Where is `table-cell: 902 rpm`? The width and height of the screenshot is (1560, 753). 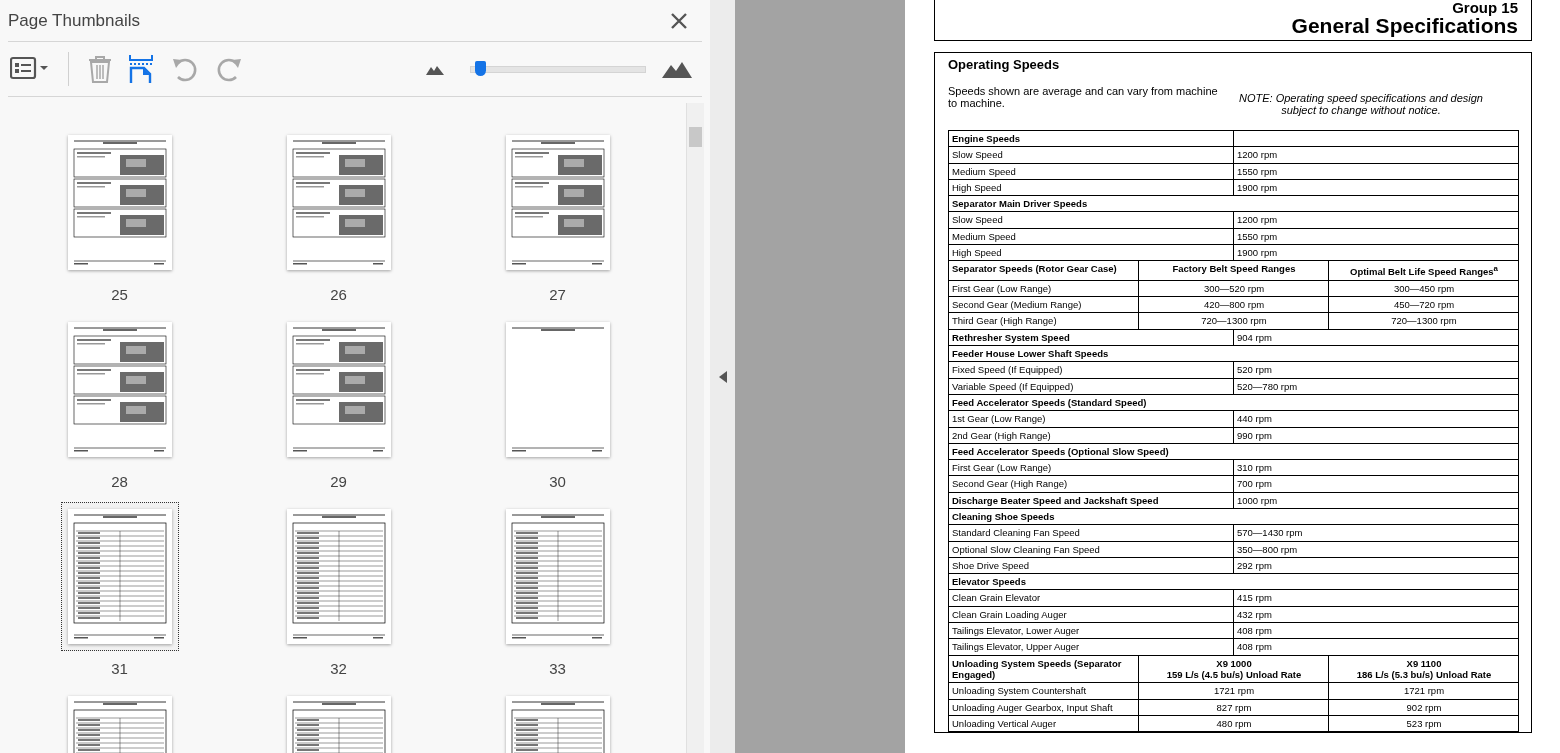 table-cell: 902 rpm is located at coordinates (1424, 708).